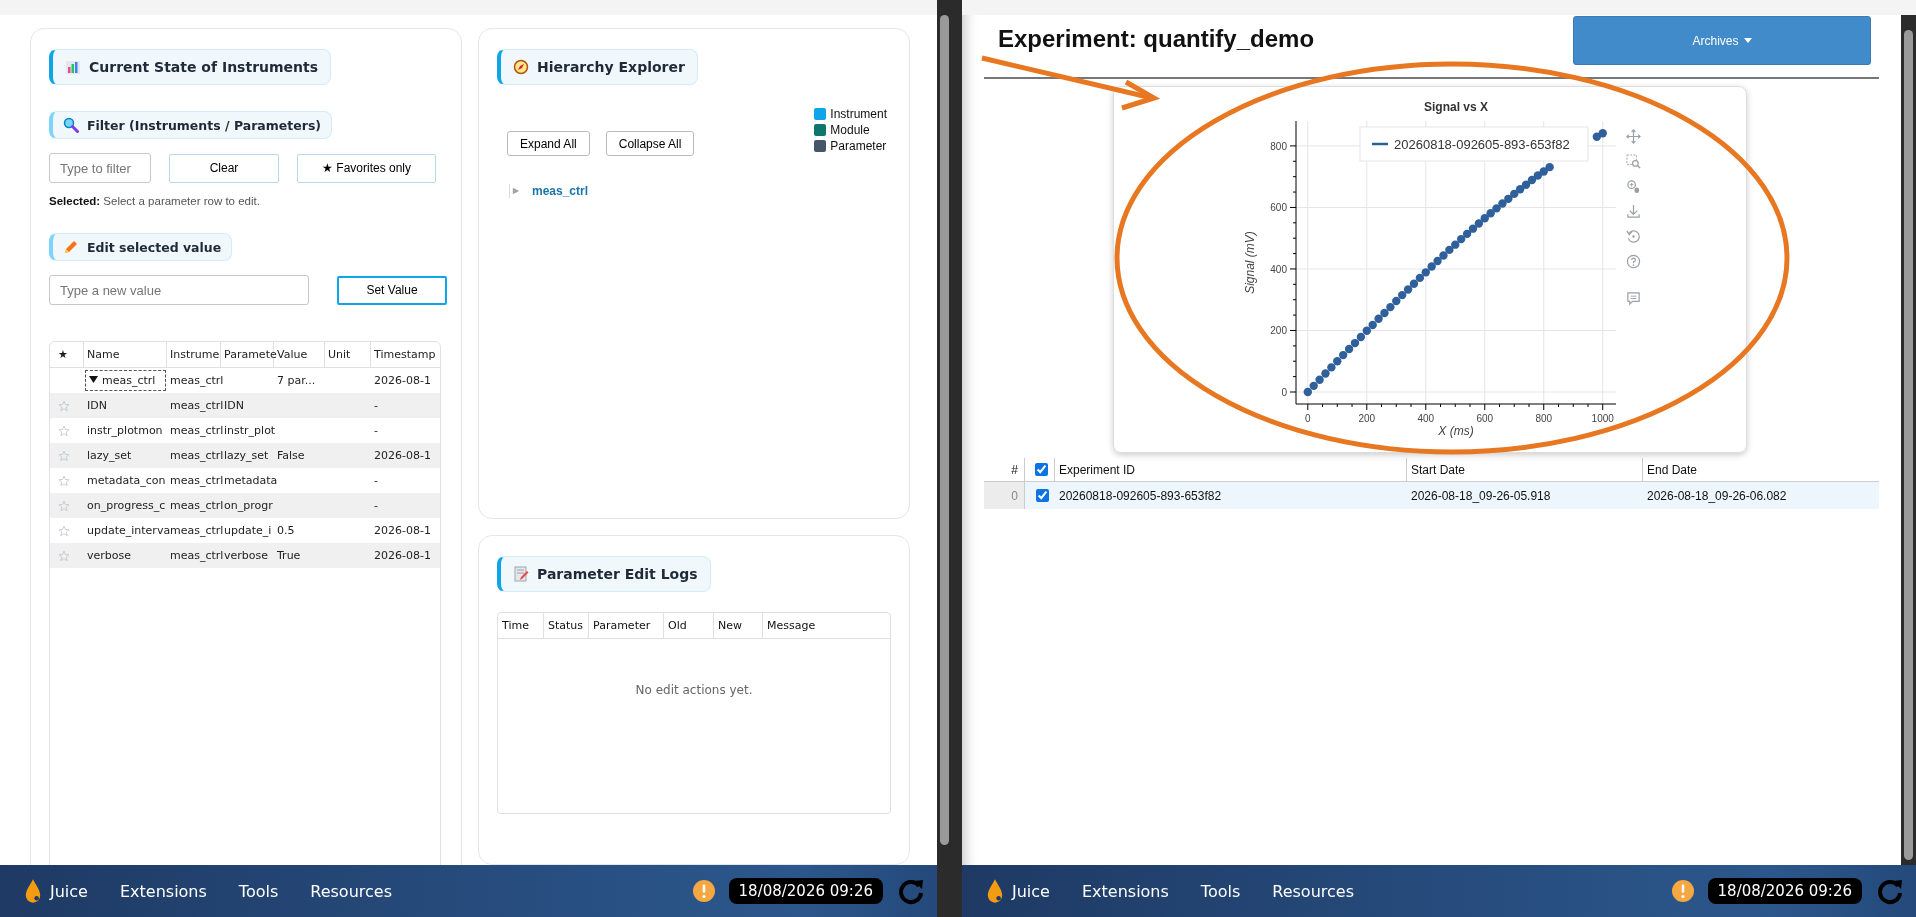 This screenshot has width=1916, height=917. I want to click on row-index: 0, so click(1004, 495).